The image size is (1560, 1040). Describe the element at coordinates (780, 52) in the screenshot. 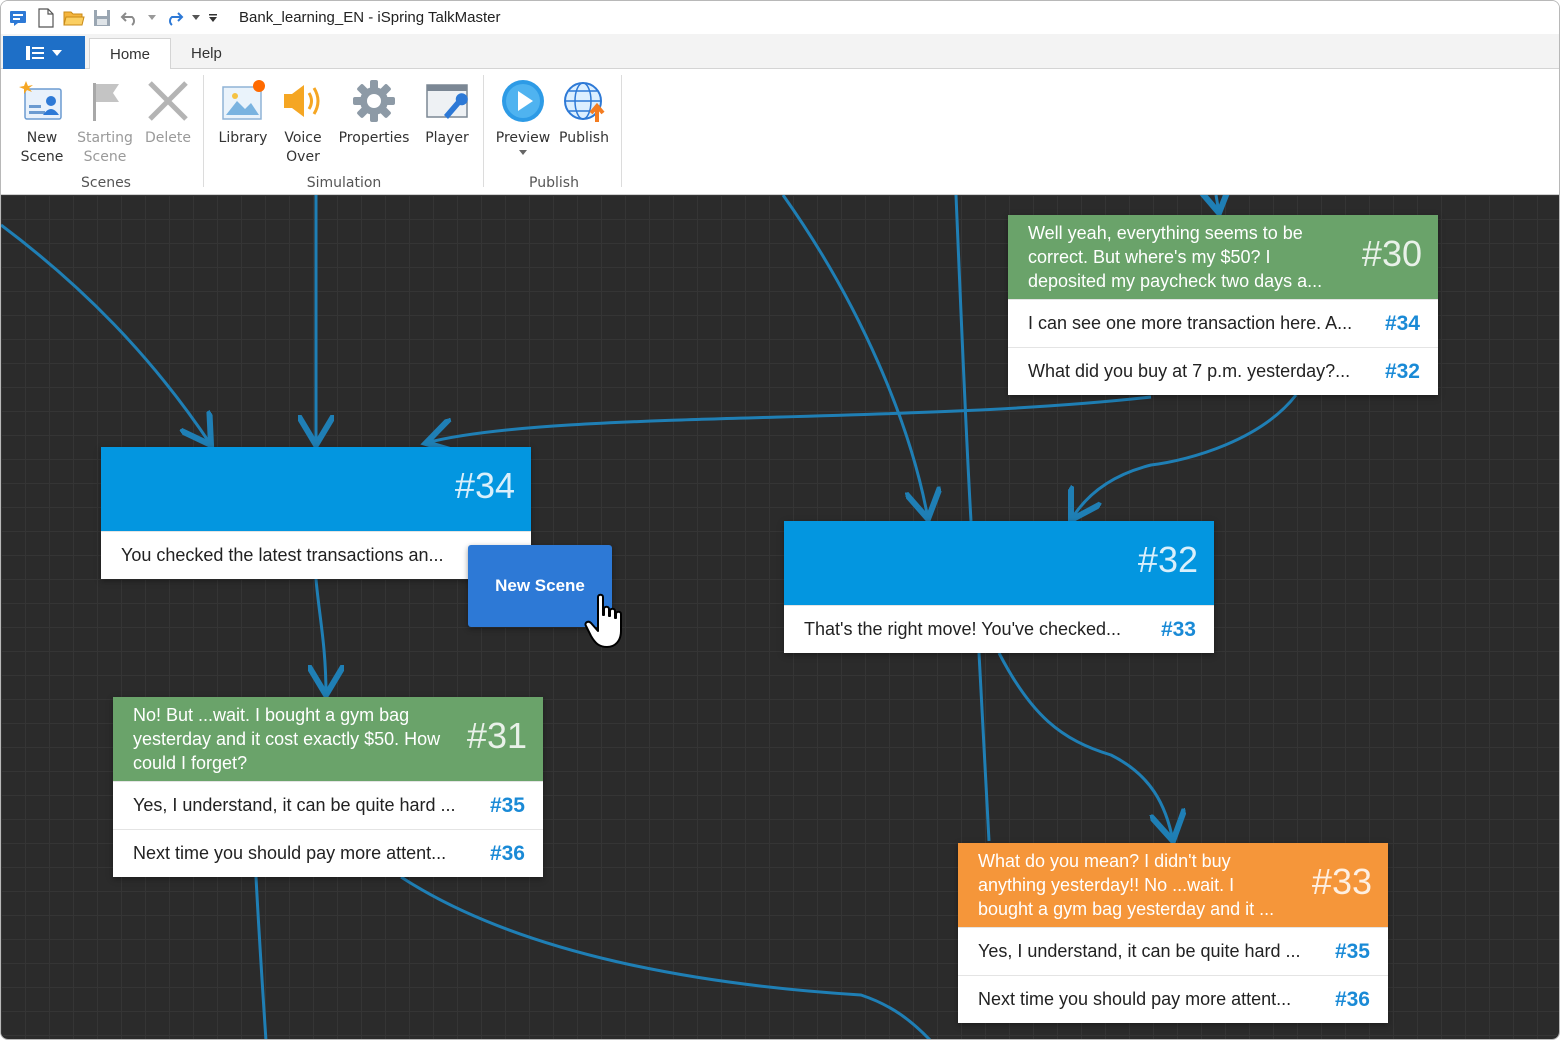

I see `ribbon-tab-bar: Home Help` at that location.